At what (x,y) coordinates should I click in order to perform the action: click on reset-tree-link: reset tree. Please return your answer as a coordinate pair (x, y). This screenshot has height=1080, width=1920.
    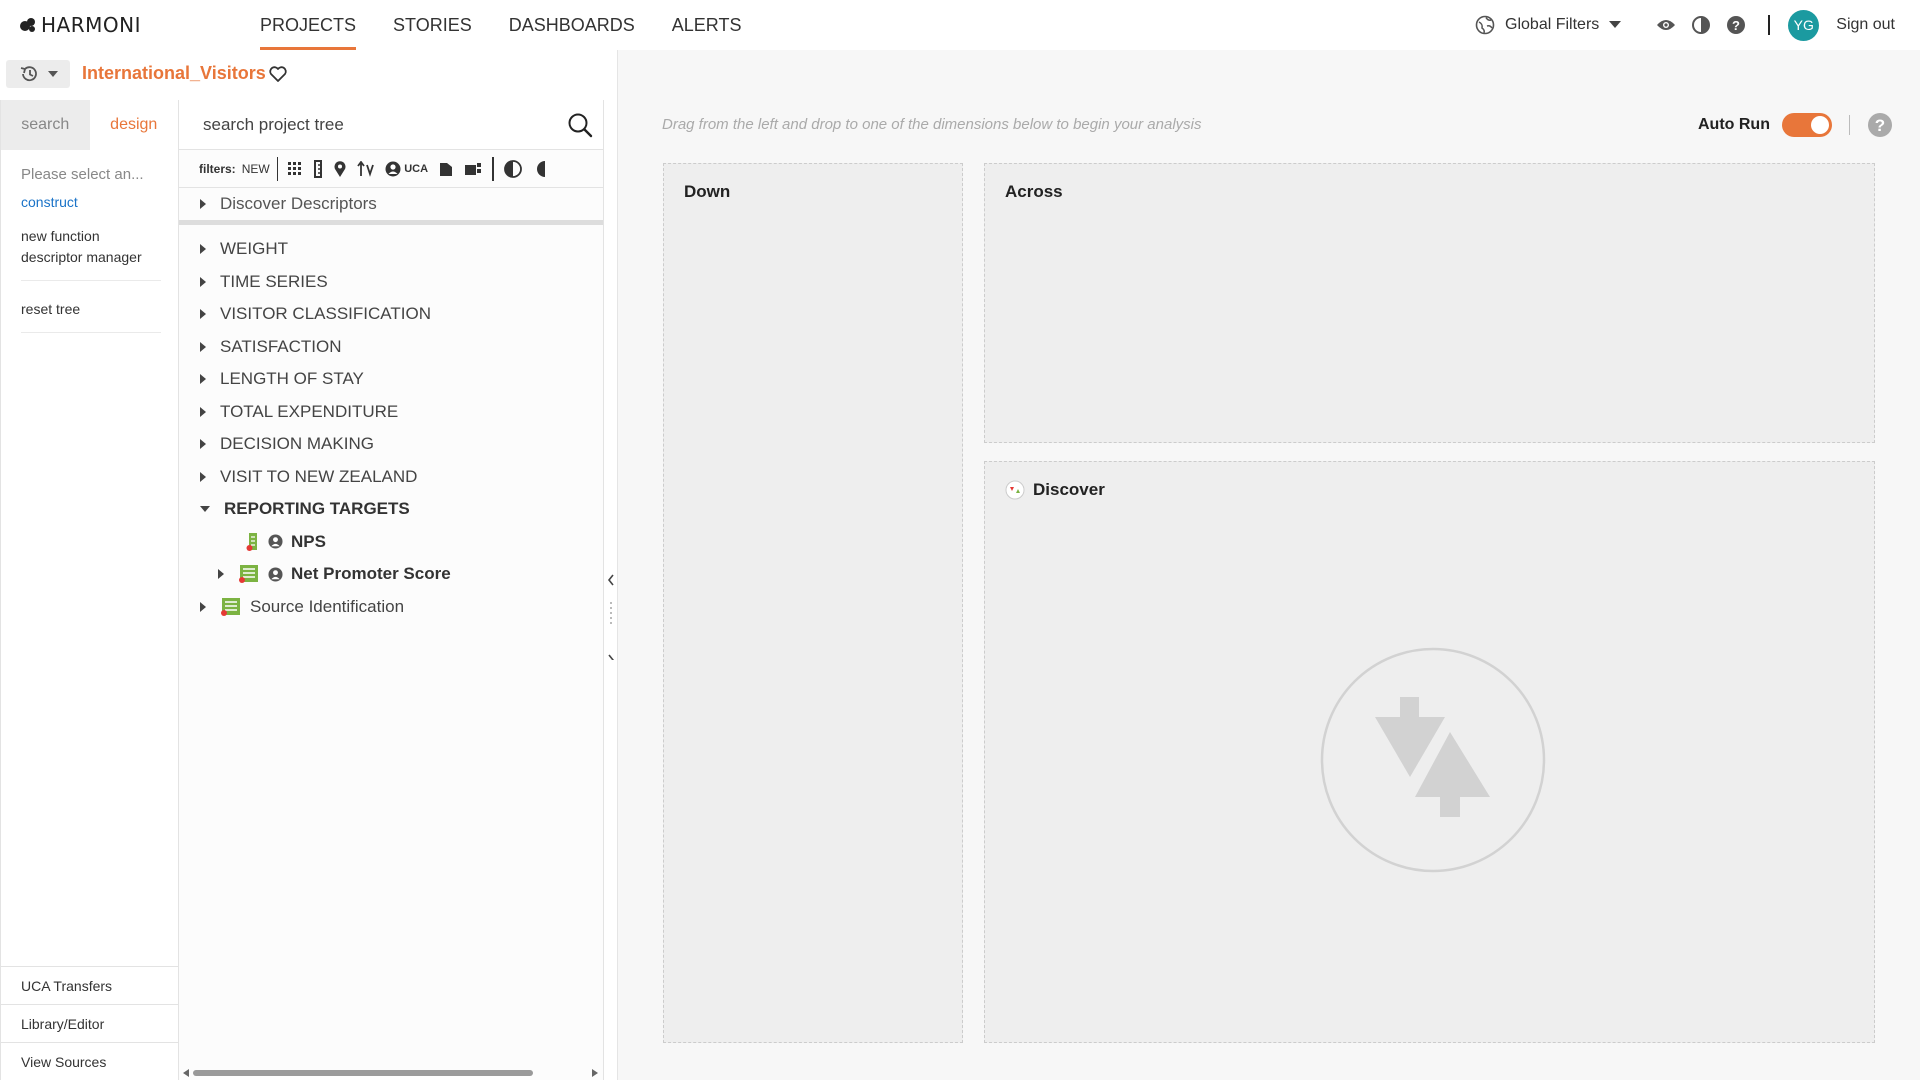
    Looking at the image, I should click on (89, 309).